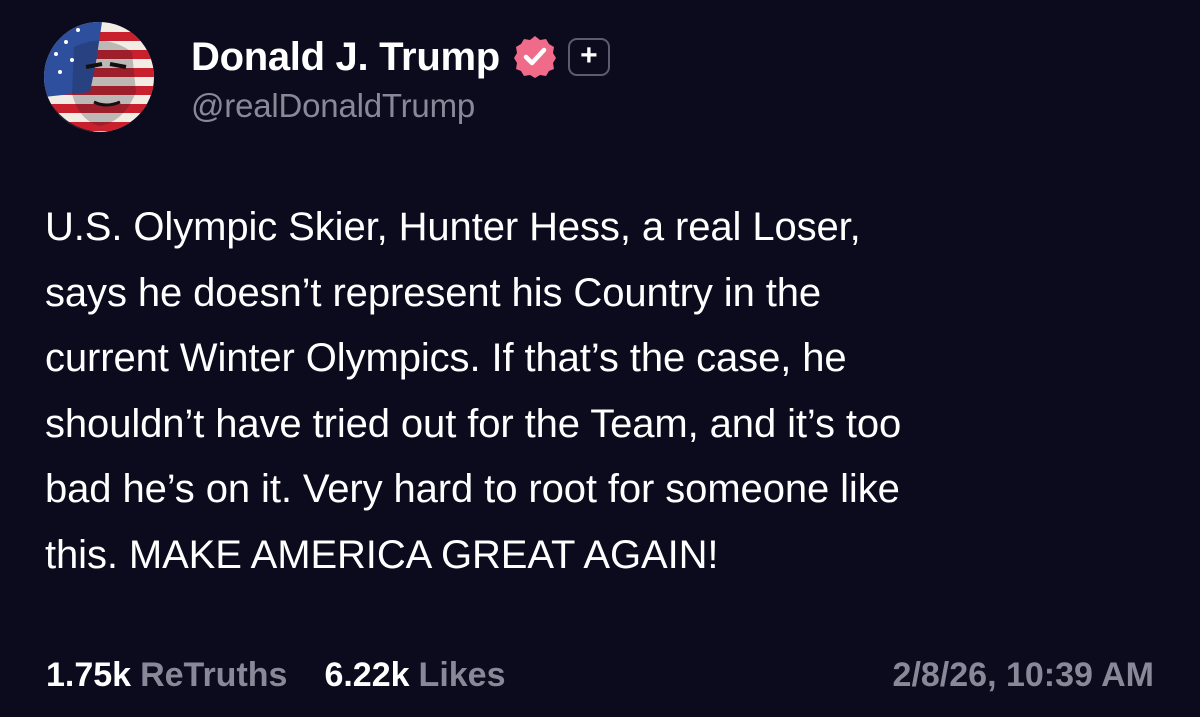  What do you see at coordinates (534, 57) in the screenshot?
I see `verified-badge-icon` at bounding box center [534, 57].